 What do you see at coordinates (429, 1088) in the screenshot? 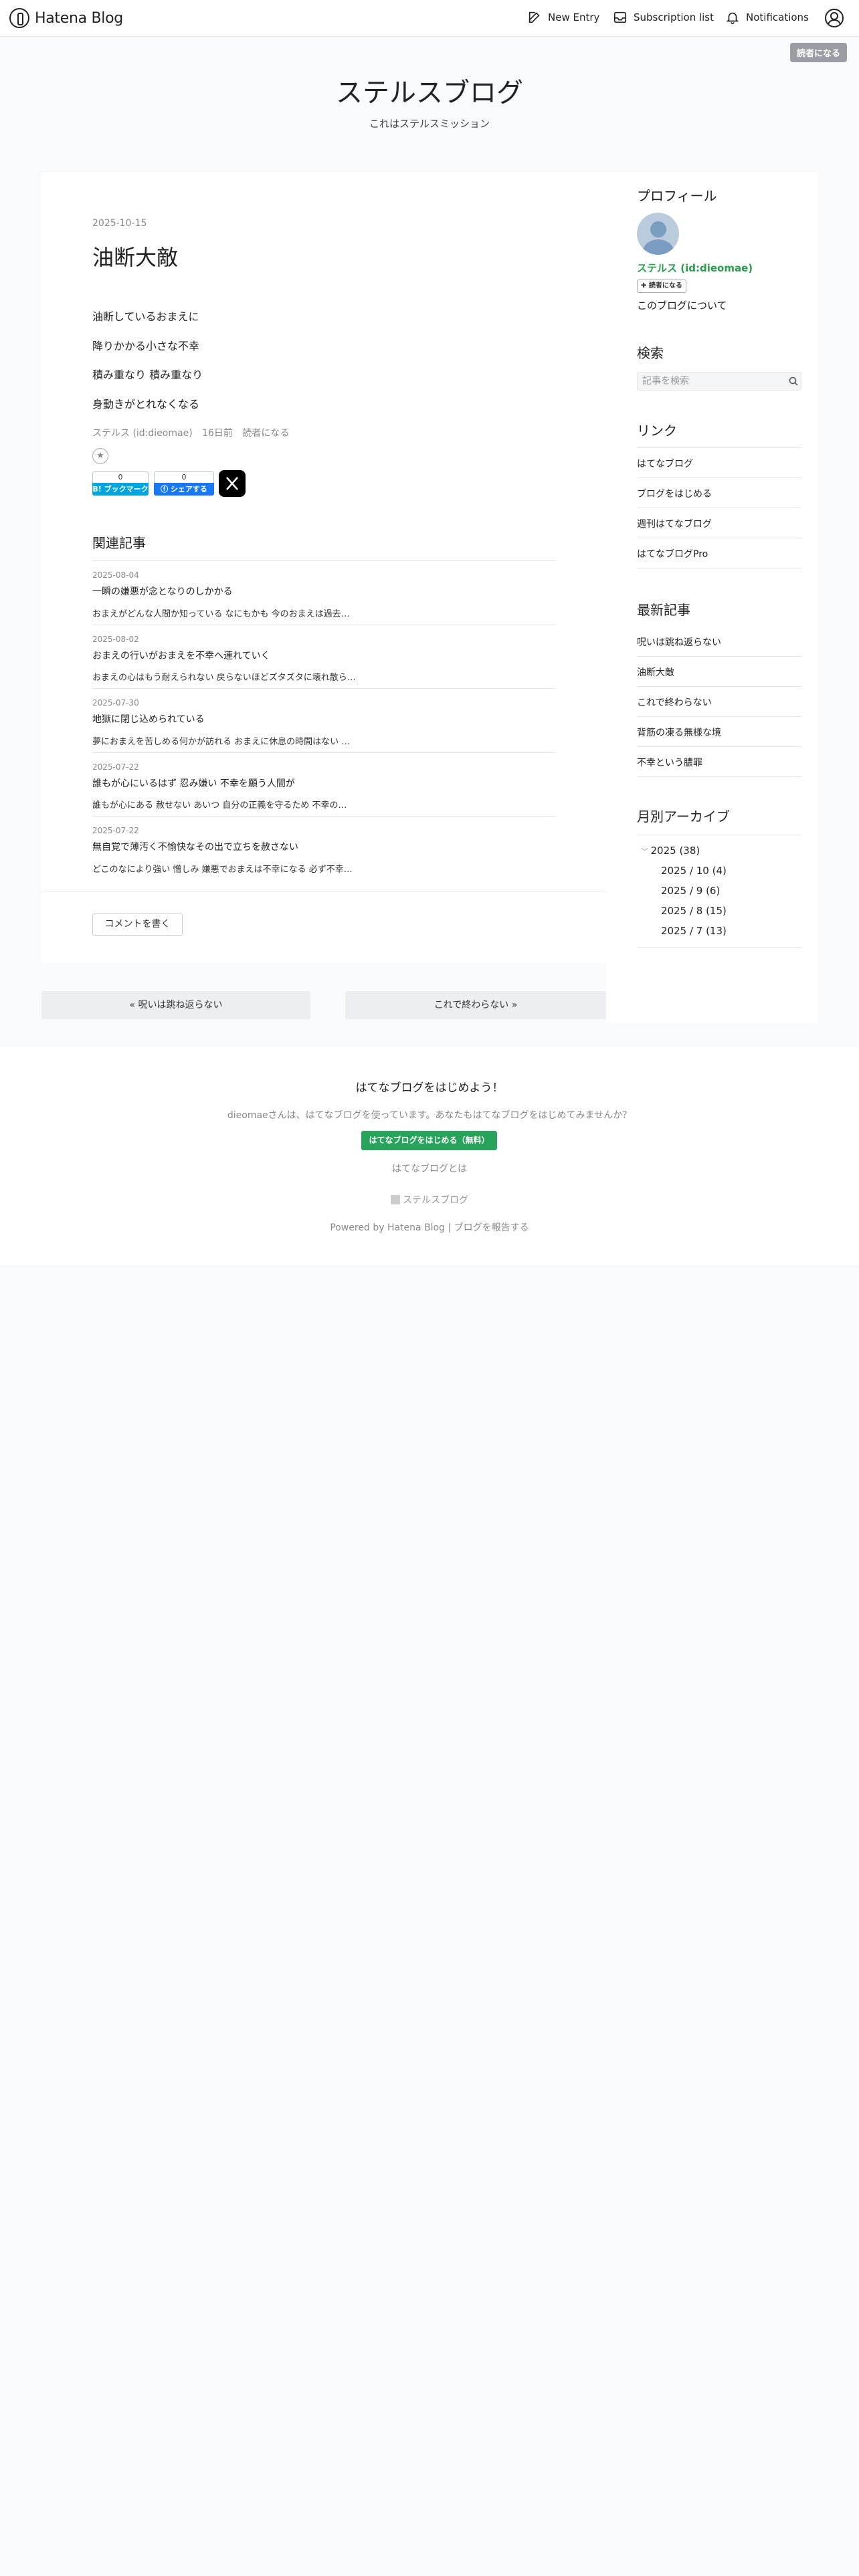
I see `footer-start-heading: はてなブログをはじめよう！` at bounding box center [429, 1088].